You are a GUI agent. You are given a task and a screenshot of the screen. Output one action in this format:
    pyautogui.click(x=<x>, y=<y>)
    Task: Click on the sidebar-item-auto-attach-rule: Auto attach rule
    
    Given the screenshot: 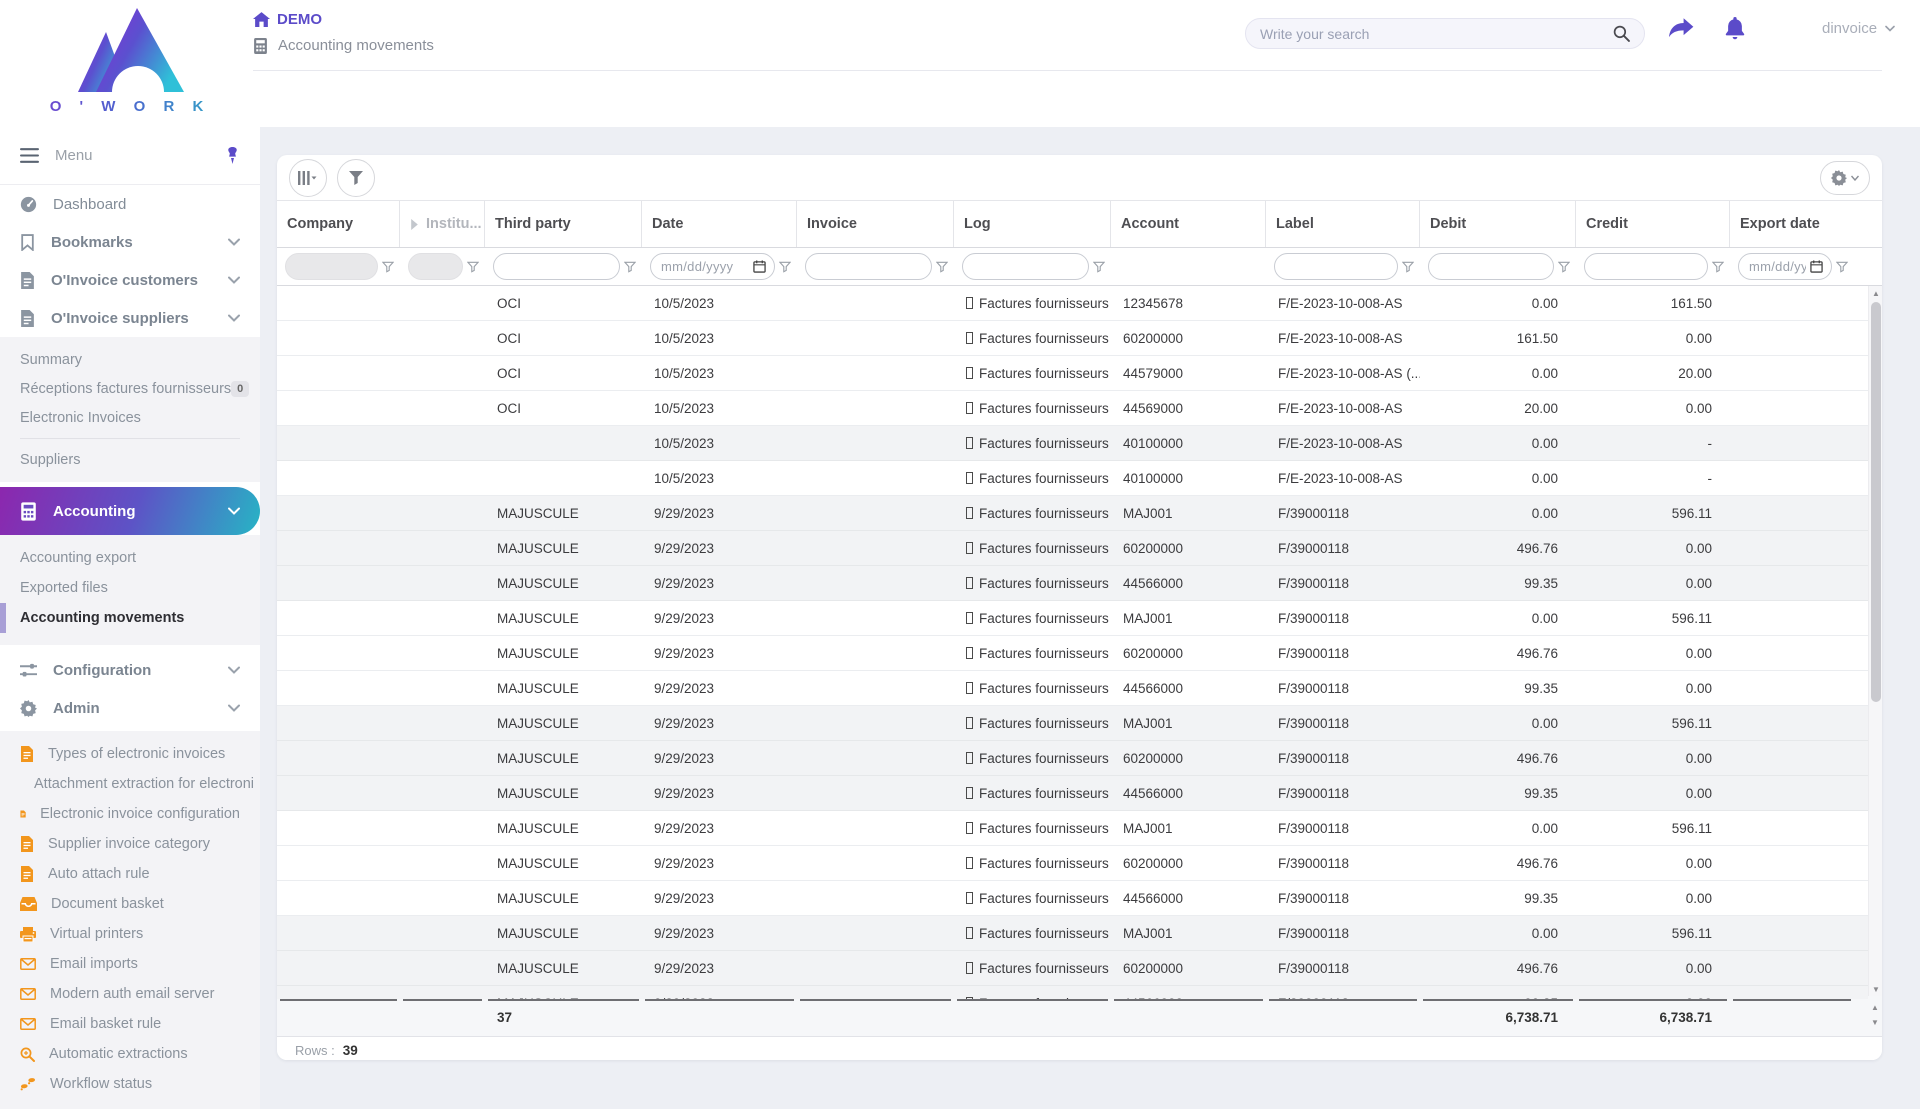 What is the action you would take?
    pyautogui.click(x=130, y=874)
    